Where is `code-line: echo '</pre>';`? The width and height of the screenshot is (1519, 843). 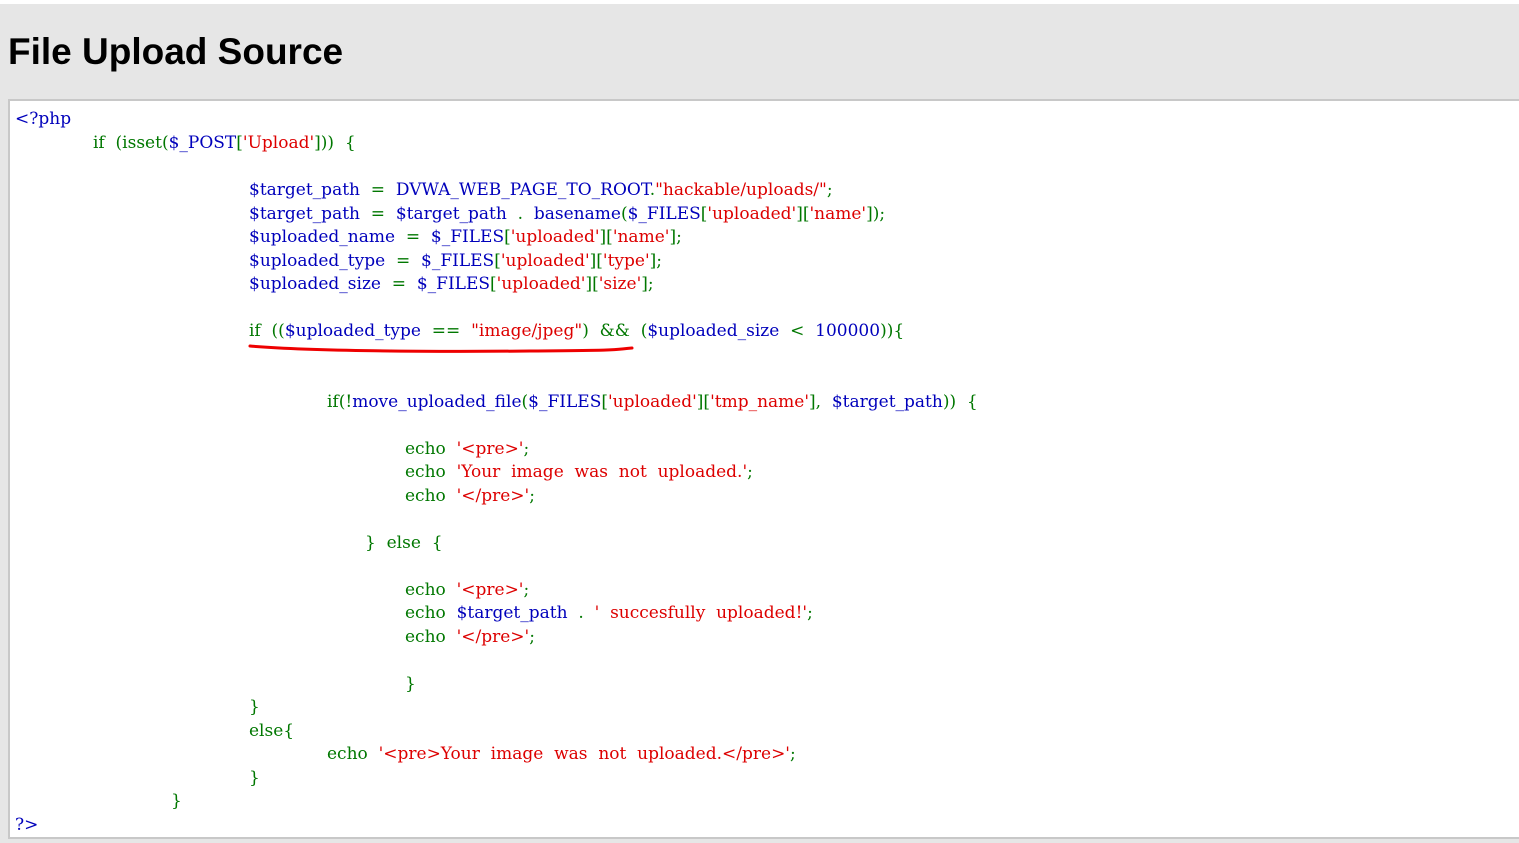 code-line: echo '</pre>'; is located at coordinates (470, 496).